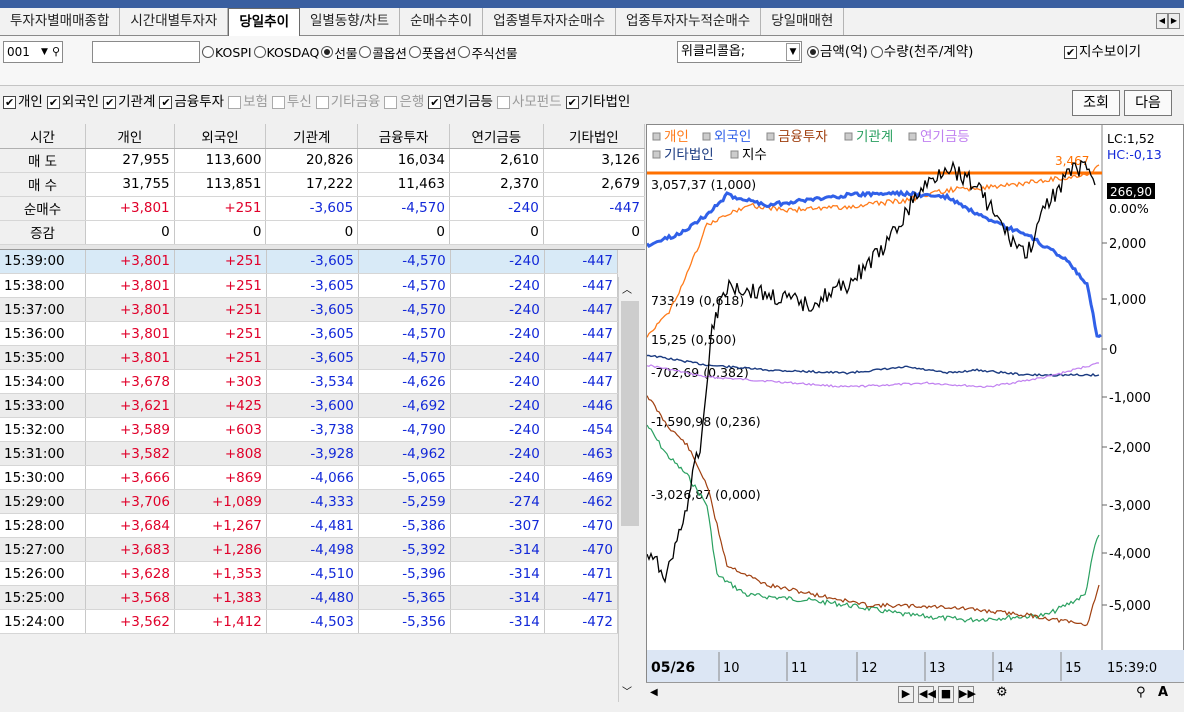  I want to click on legend-item: 연기금등, so click(945, 136).